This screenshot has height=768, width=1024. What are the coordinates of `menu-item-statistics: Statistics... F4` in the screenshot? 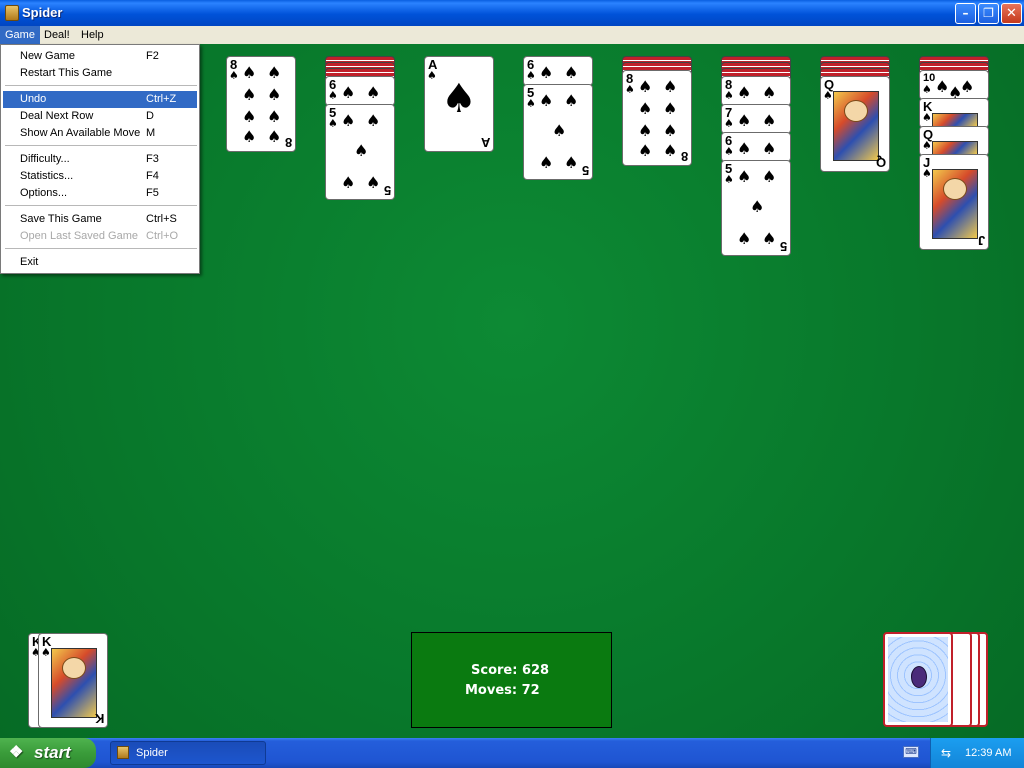 It's located at (100, 176).